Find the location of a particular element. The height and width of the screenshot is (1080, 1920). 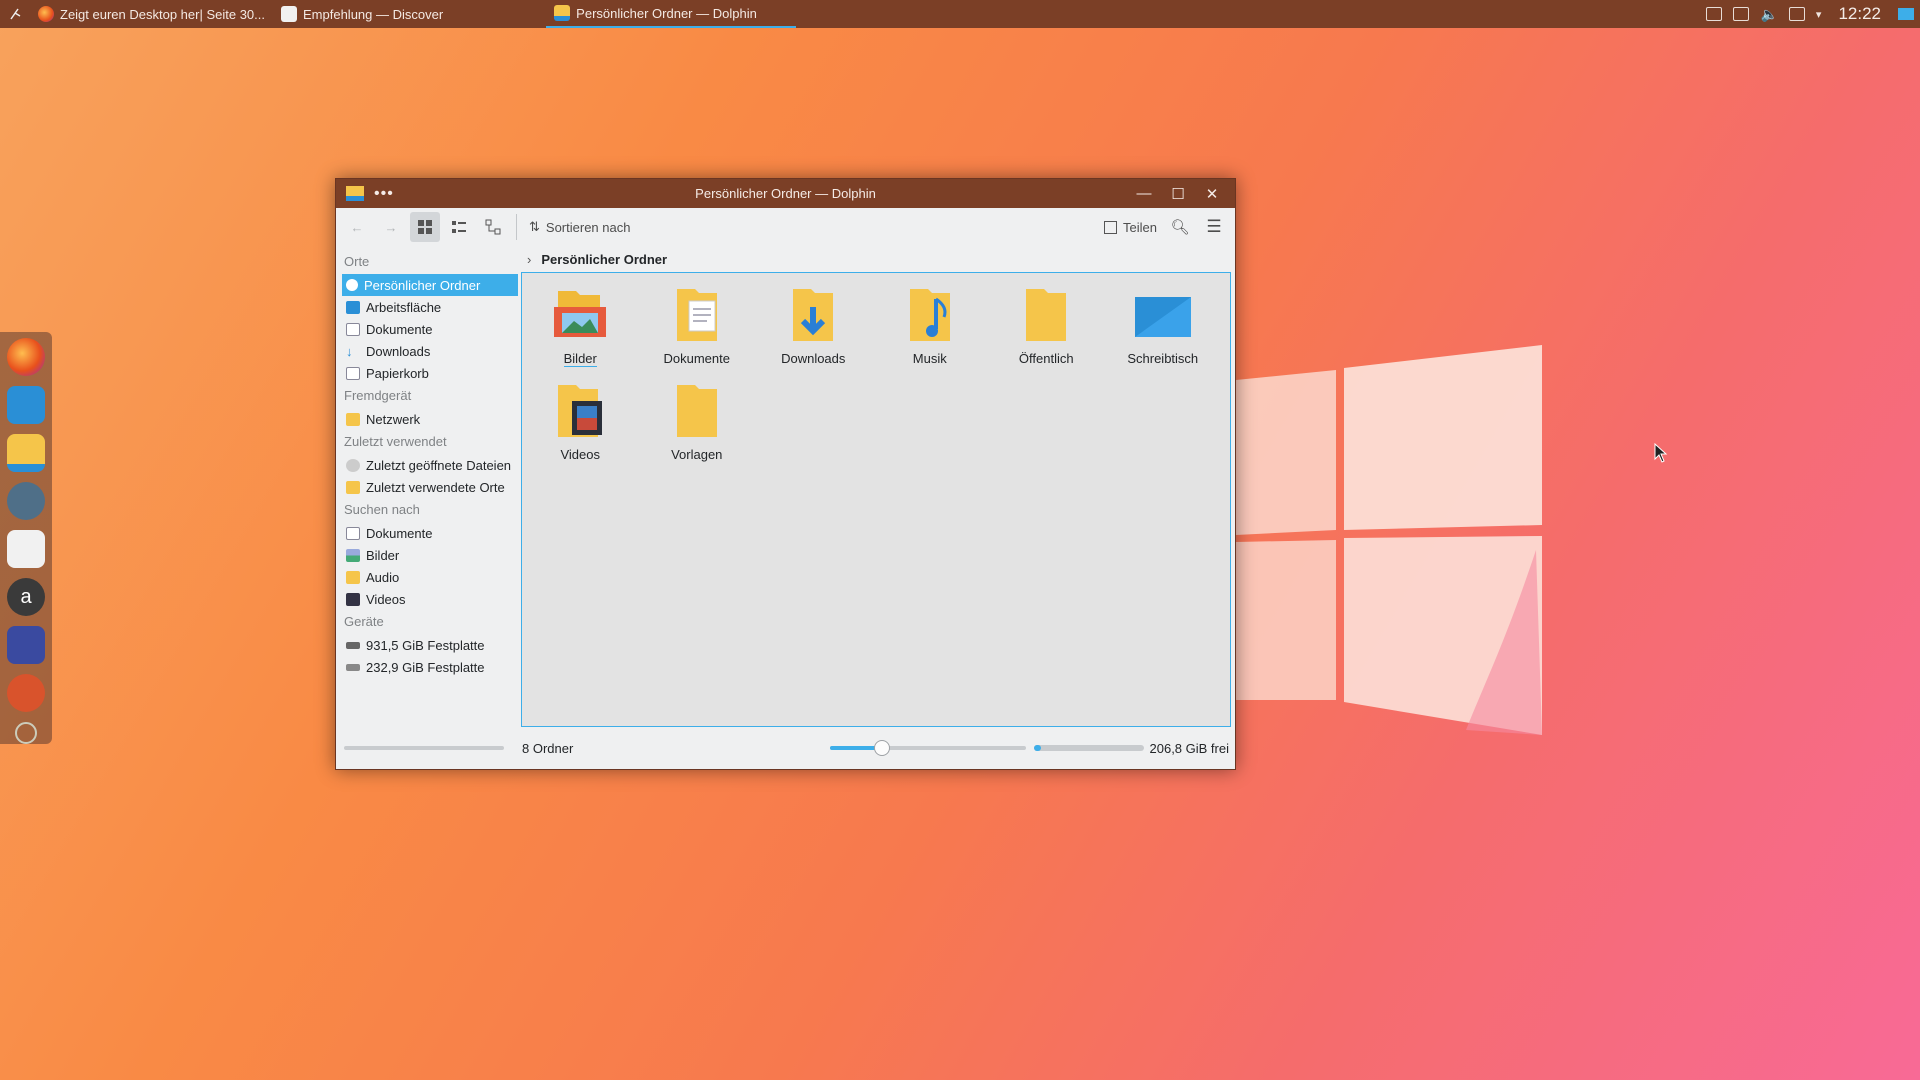

taskbar-item-dolphin: Persönlicher Ordner — Dolphin is located at coordinates (671, 14).